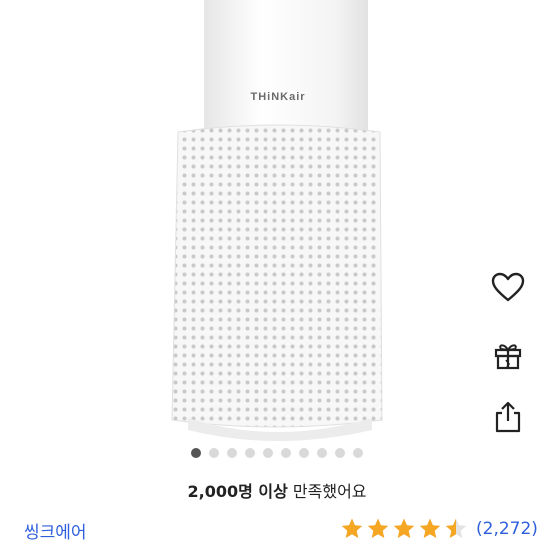  What do you see at coordinates (277, 453) in the screenshot?
I see `image-carousel-indicator` at bounding box center [277, 453].